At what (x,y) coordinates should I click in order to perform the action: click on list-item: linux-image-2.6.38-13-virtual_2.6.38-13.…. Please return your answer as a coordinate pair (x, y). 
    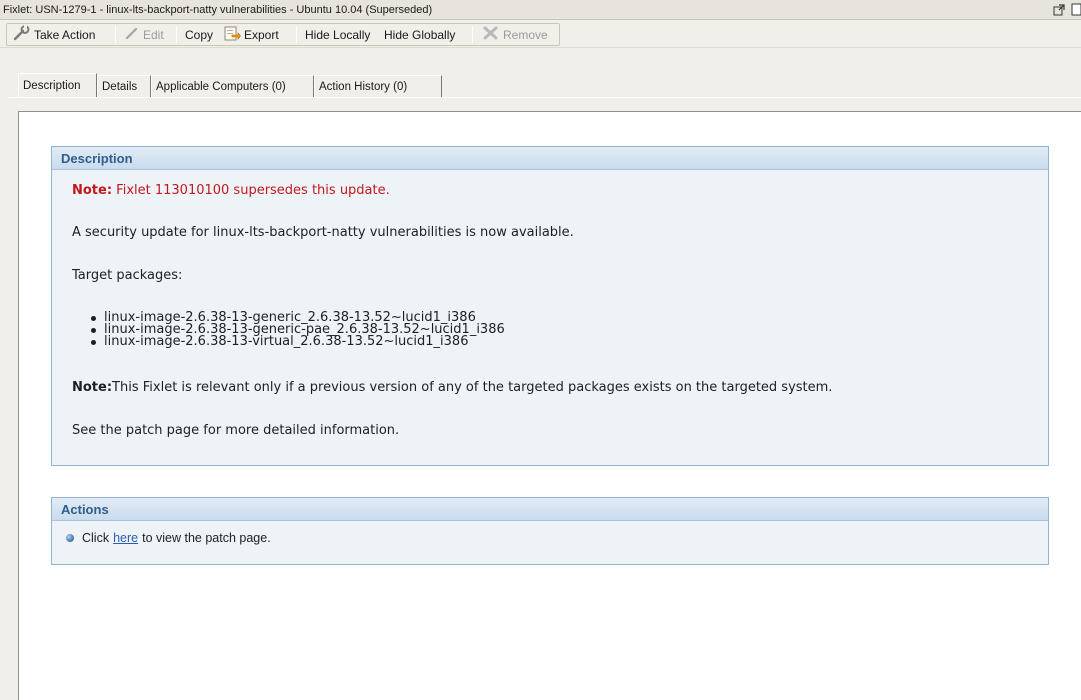
    Looking at the image, I should click on (298, 341).